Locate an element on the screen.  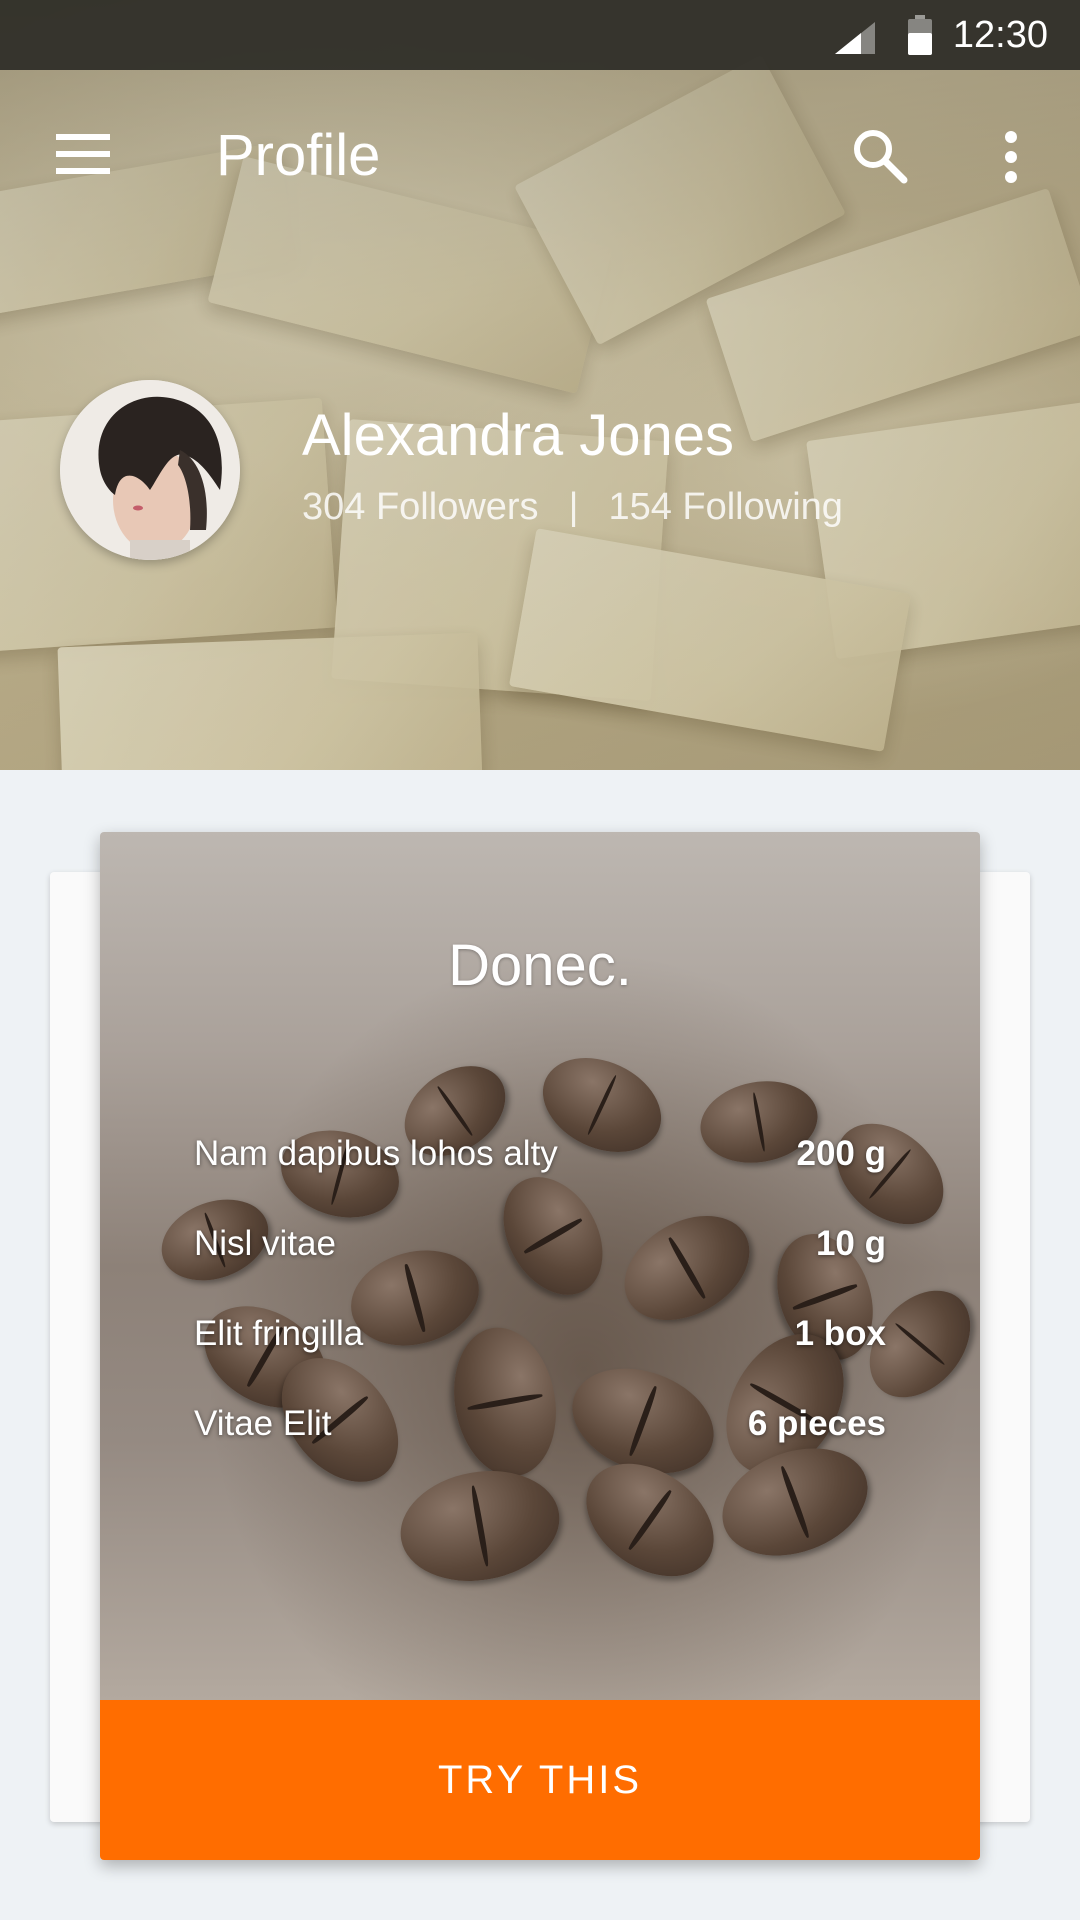
card-title: Donec. is located at coordinates (540, 965).